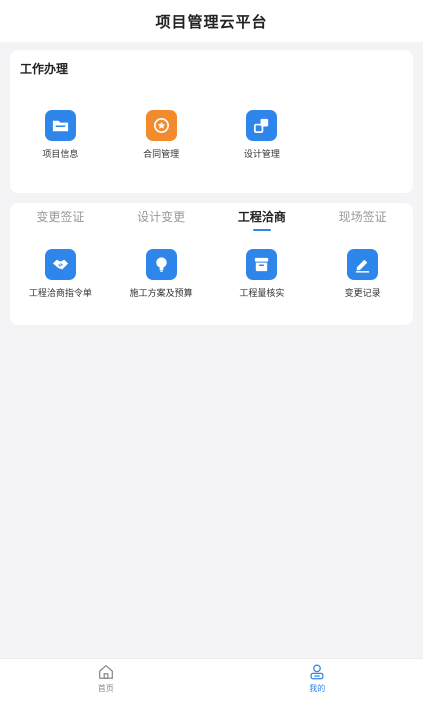 This screenshot has height=701, width=423. I want to click on tab-item-negotiation-order: 工程洽商指令单, so click(60, 275).